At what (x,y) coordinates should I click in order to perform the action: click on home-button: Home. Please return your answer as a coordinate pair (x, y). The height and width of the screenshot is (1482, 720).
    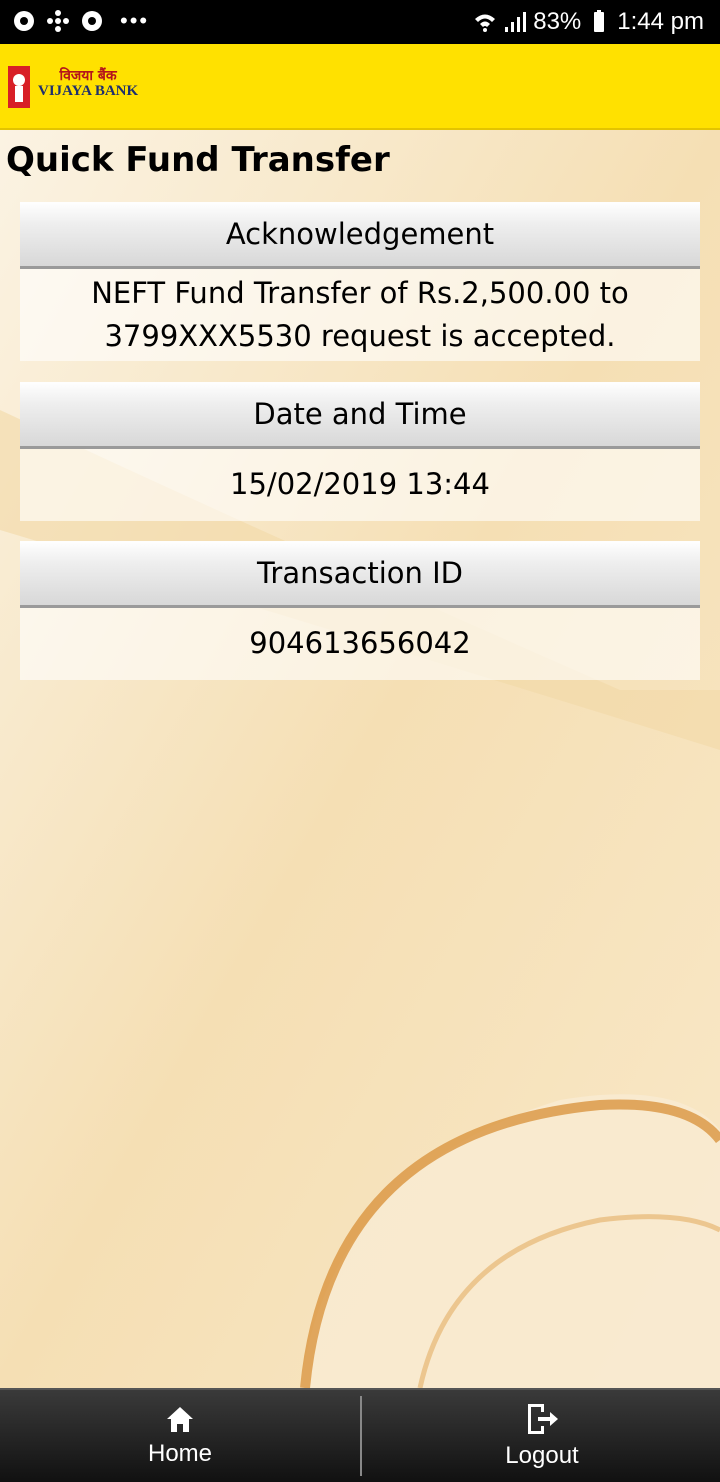
    Looking at the image, I should click on (180, 1436).